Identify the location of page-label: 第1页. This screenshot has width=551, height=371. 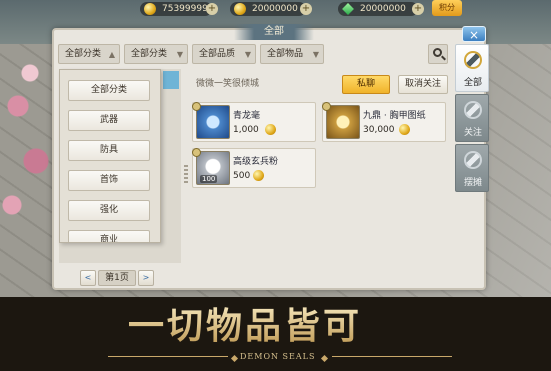
(117, 278).